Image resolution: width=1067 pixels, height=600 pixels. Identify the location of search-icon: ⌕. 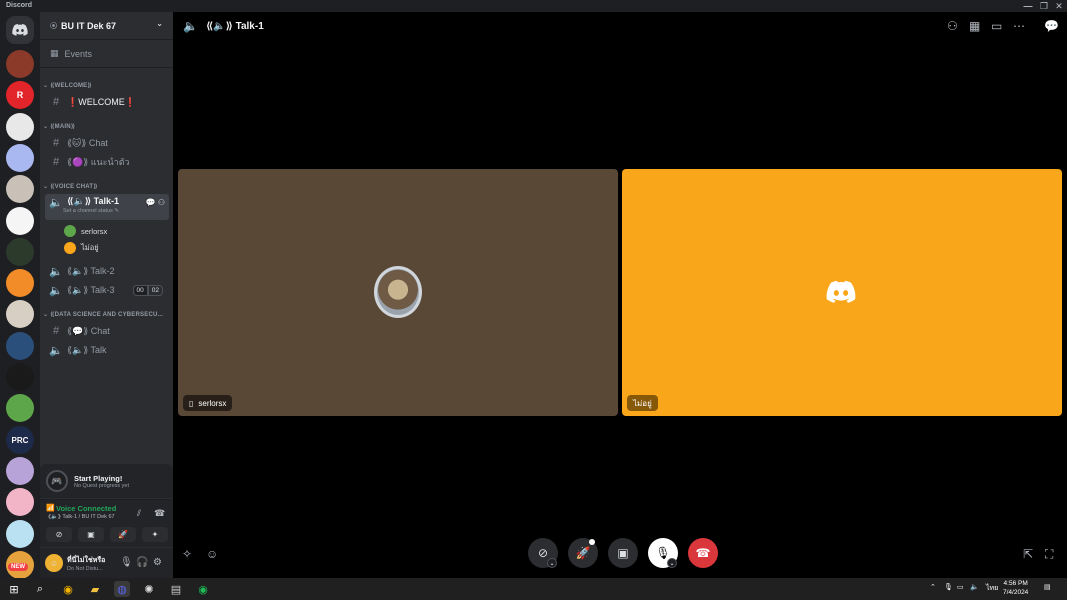
(40, 589).